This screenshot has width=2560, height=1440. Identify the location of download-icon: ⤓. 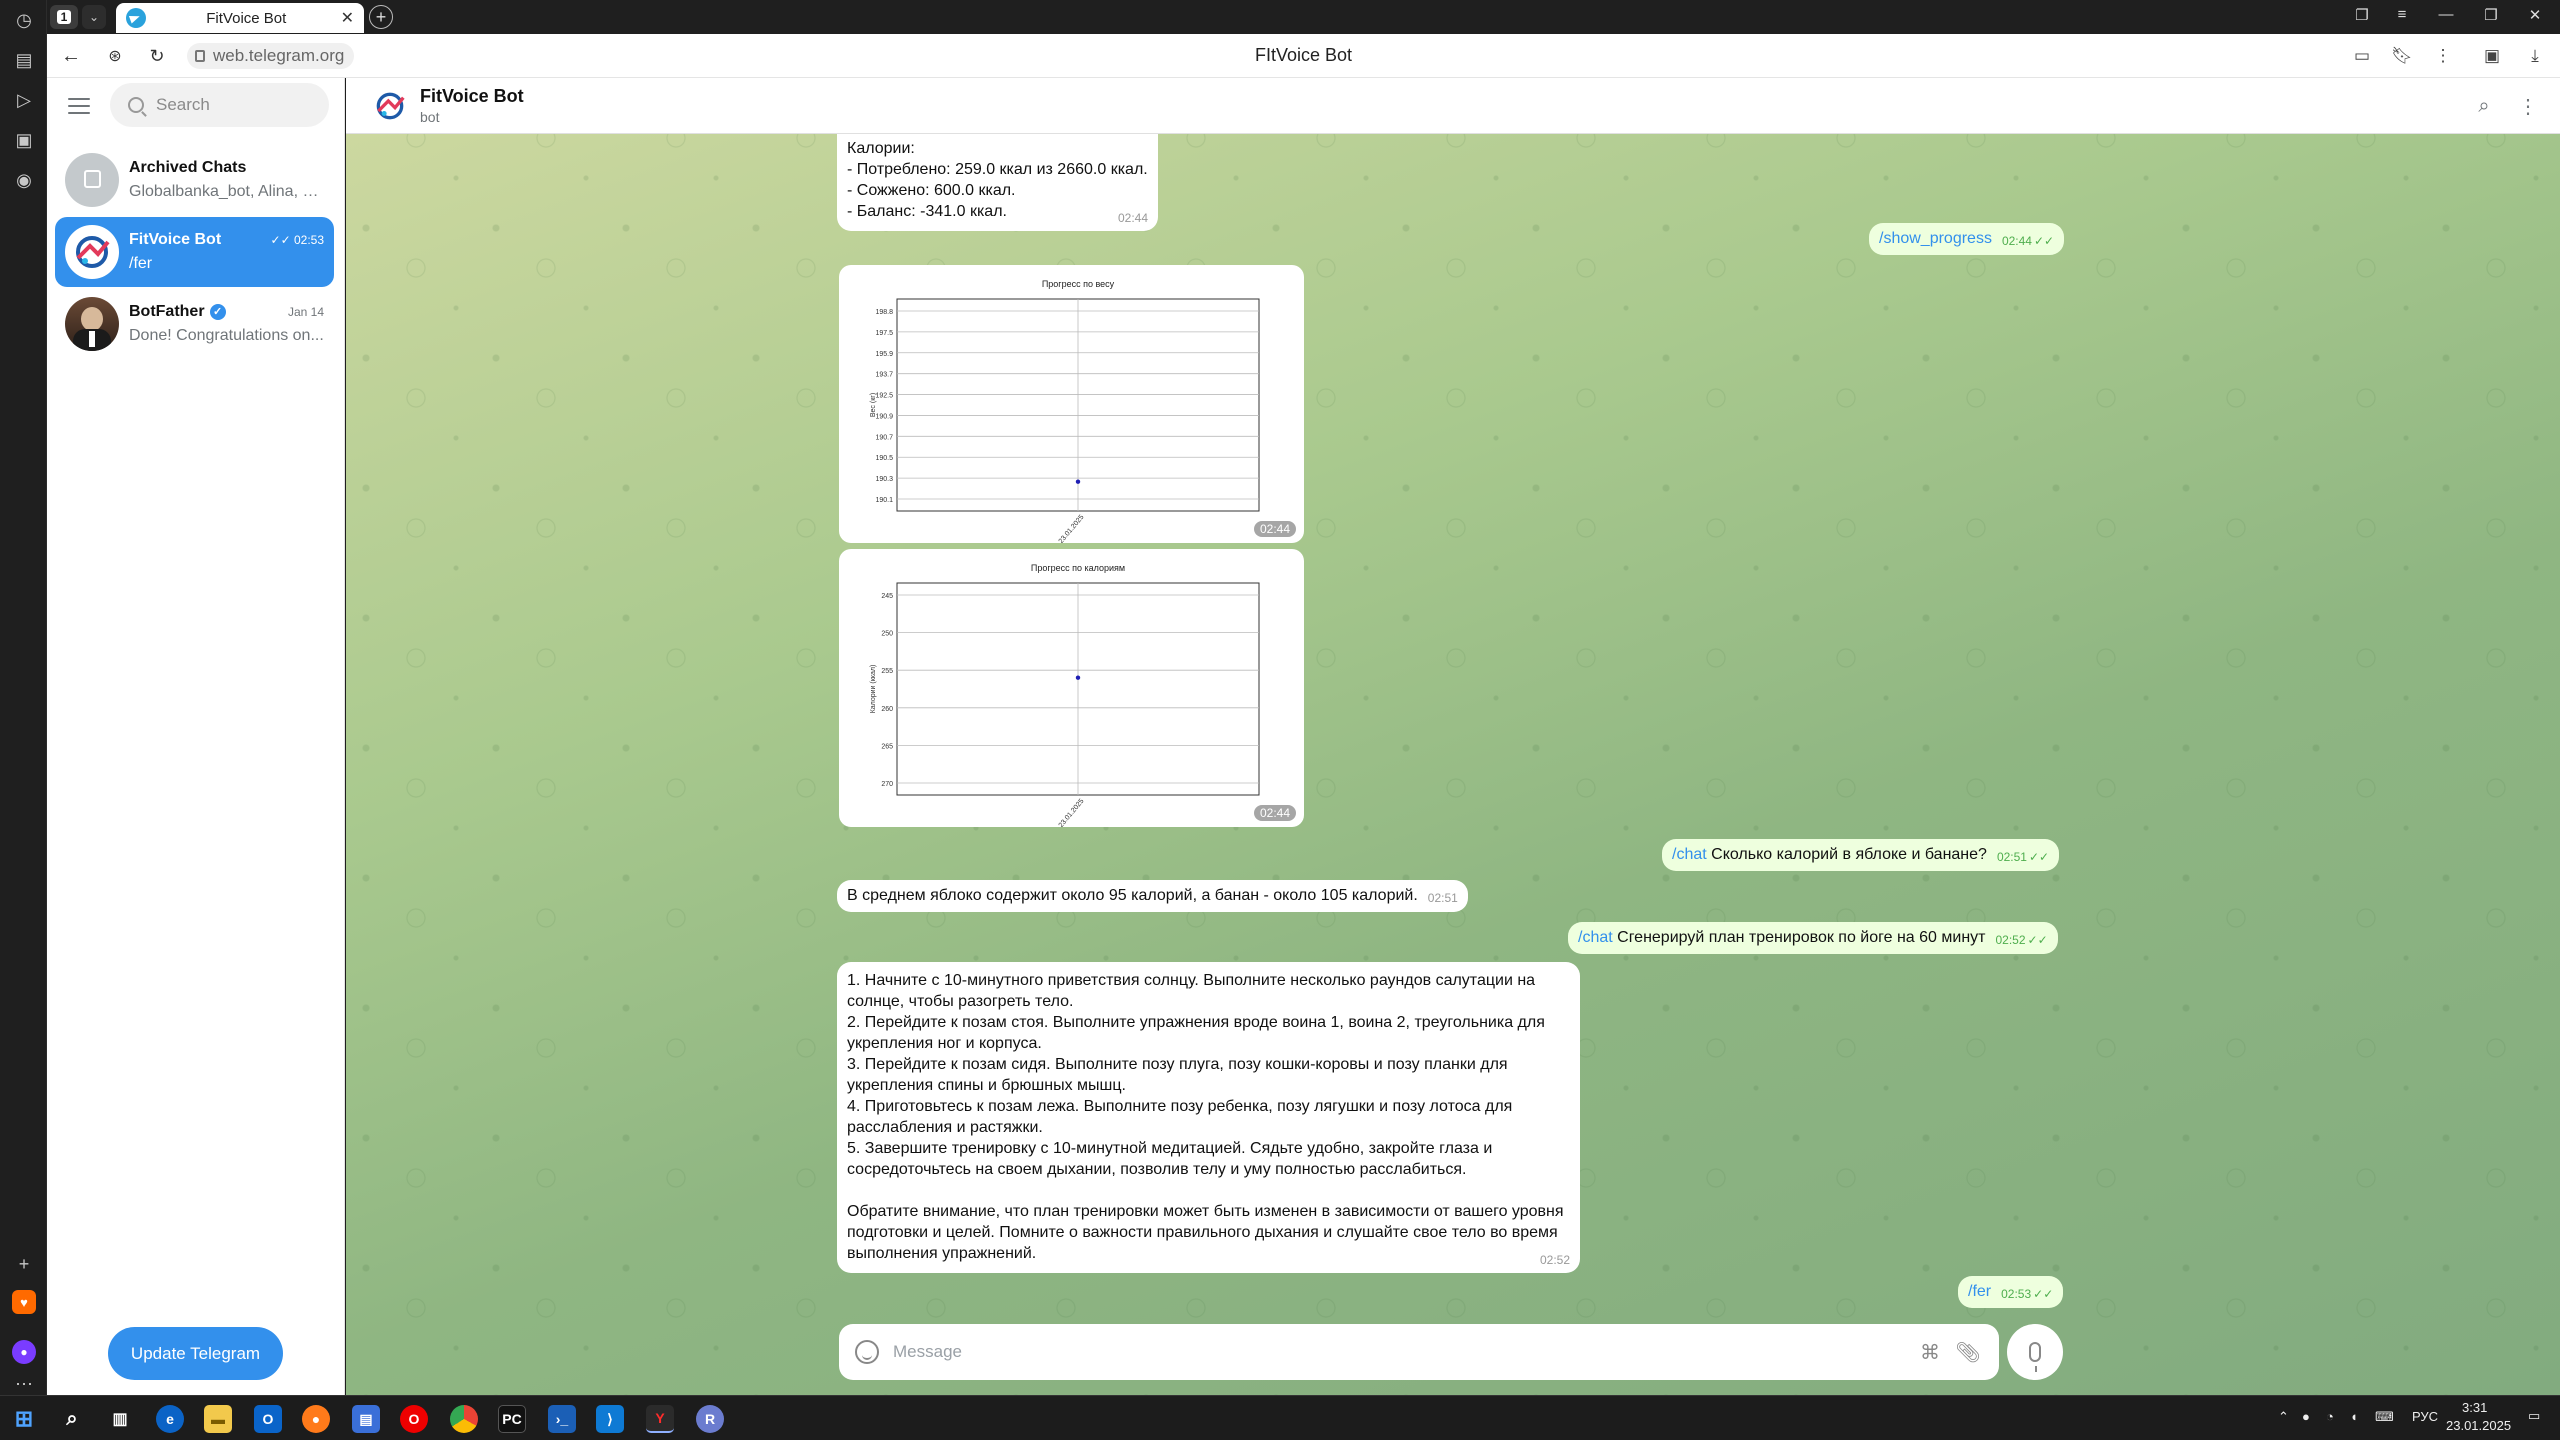
(2535, 56).